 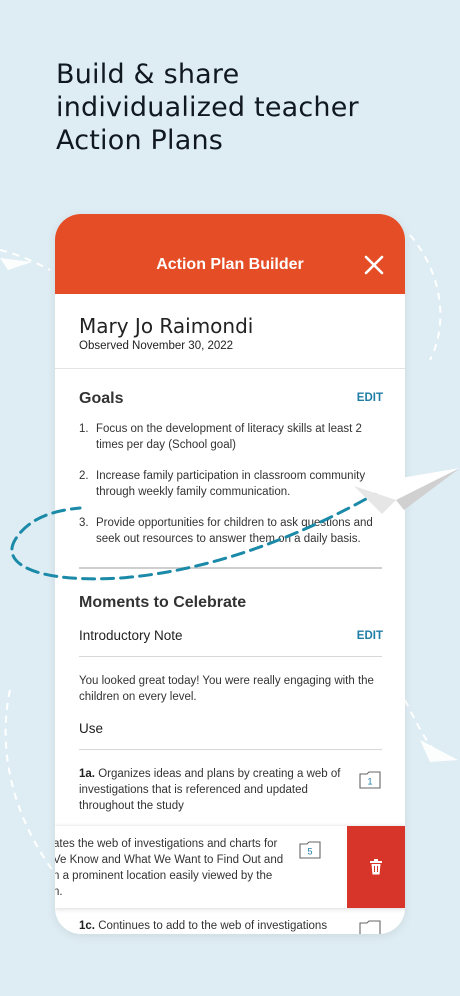 I want to click on observed-date: Observed November 30, 2022, so click(x=156, y=346).